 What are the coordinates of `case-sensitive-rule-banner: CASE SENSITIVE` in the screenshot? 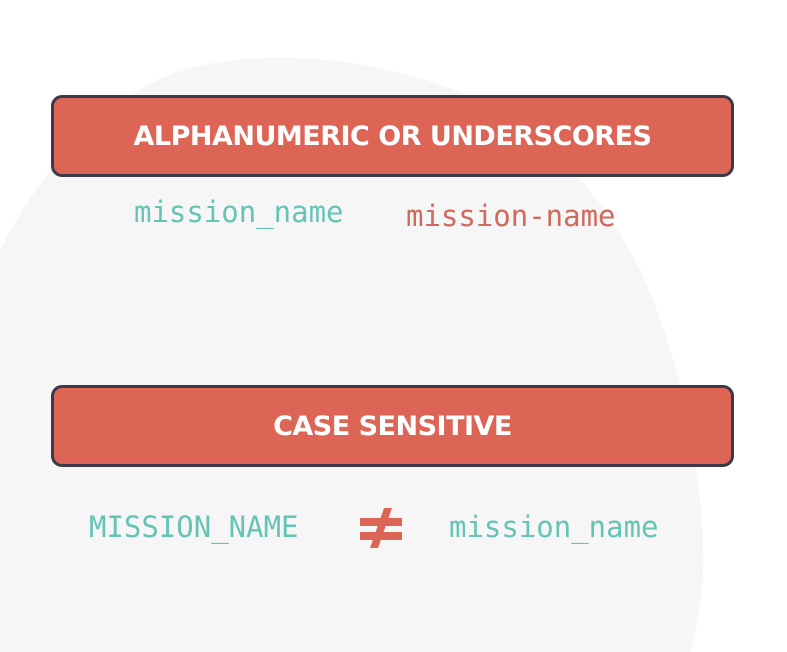 It's located at (392, 426).